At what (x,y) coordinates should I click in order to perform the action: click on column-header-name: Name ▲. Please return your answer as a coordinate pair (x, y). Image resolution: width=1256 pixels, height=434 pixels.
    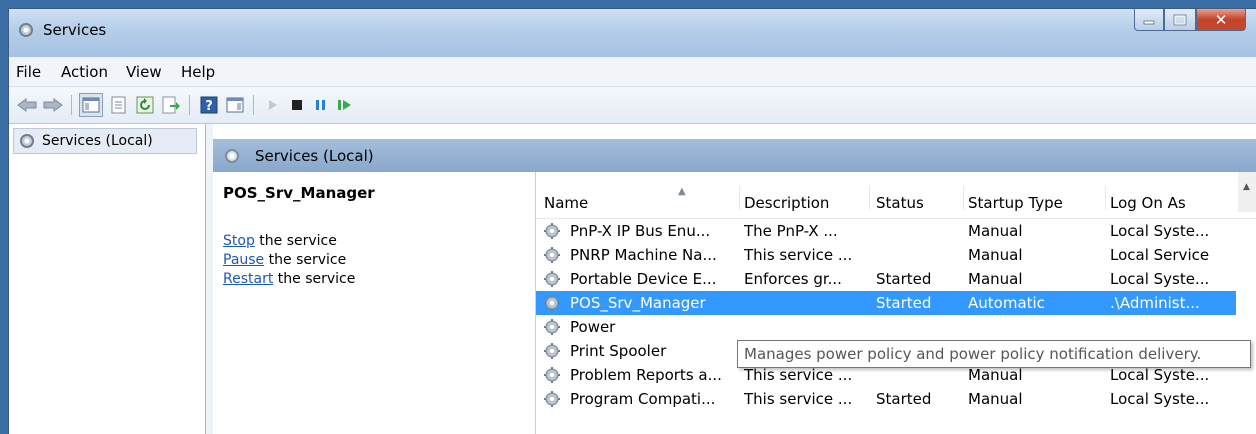
    Looking at the image, I should click on (642, 199).